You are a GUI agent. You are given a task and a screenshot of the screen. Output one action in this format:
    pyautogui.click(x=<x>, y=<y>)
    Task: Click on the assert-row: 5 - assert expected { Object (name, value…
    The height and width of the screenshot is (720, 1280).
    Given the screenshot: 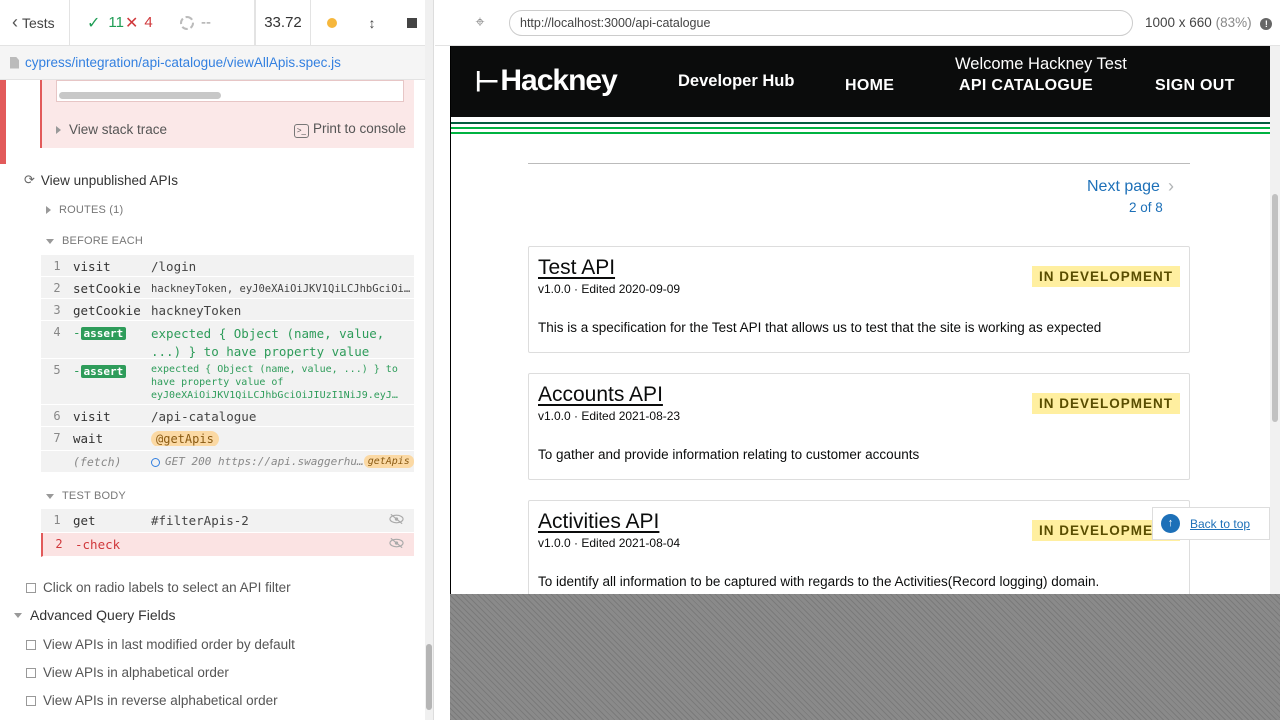 What is the action you would take?
    pyautogui.click(x=227, y=382)
    